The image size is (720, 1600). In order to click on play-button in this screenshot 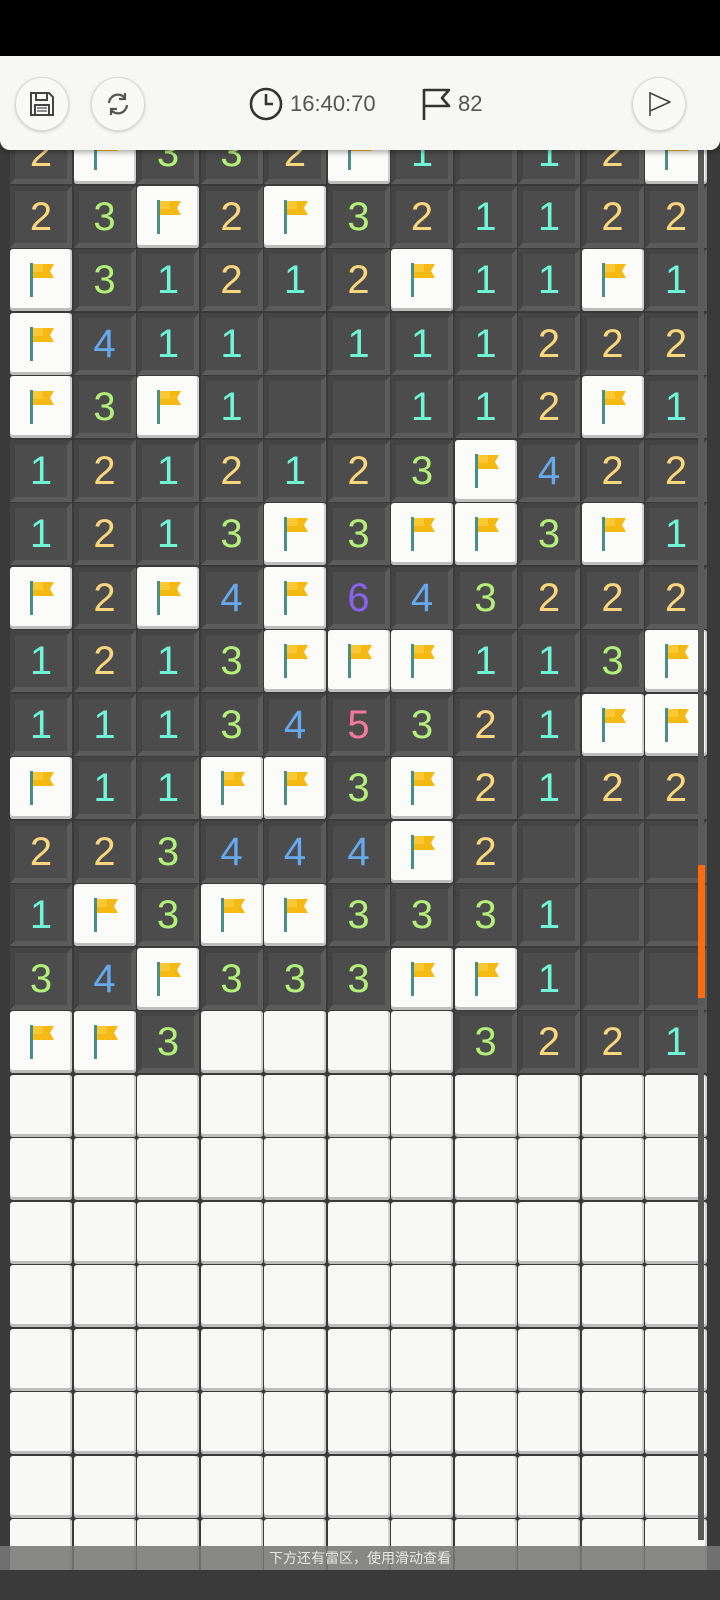, I will do `click(659, 104)`.